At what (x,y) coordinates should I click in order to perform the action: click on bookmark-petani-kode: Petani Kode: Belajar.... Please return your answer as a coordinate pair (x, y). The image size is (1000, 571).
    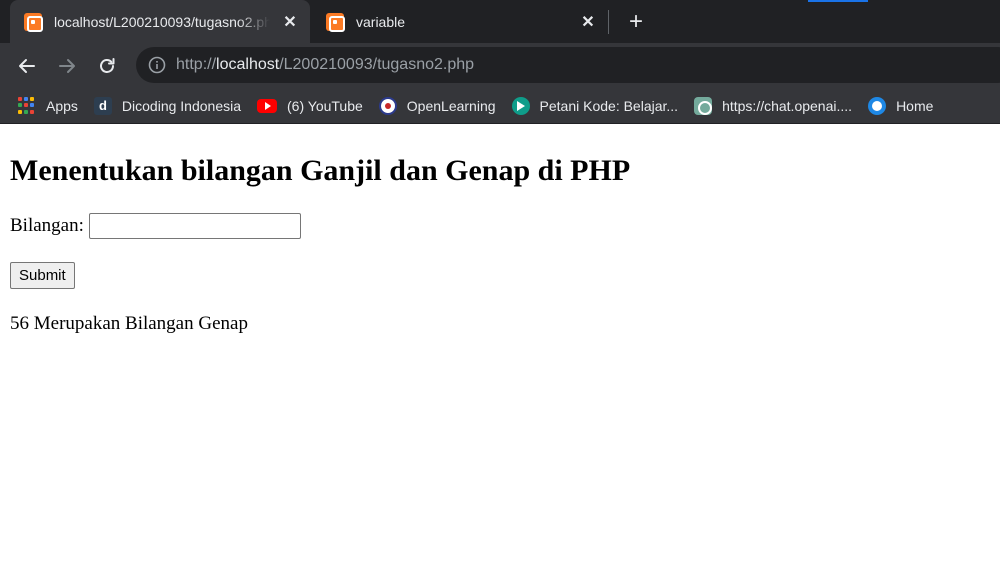
    Looking at the image, I should click on (595, 106).